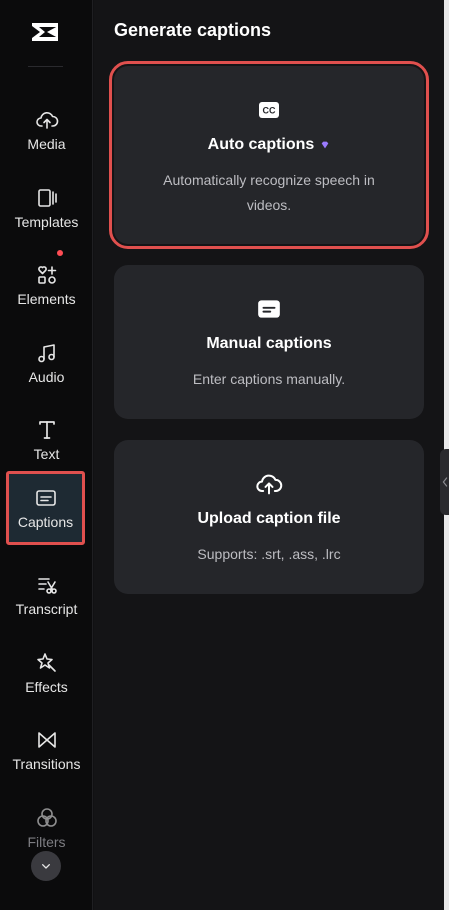 Image resolution: width=449 pixels, height=910 pixels. What do you see at coordinates (269, 309) in the screenshot?
I see `subtitles-icon` at bounding box center [269, 309].